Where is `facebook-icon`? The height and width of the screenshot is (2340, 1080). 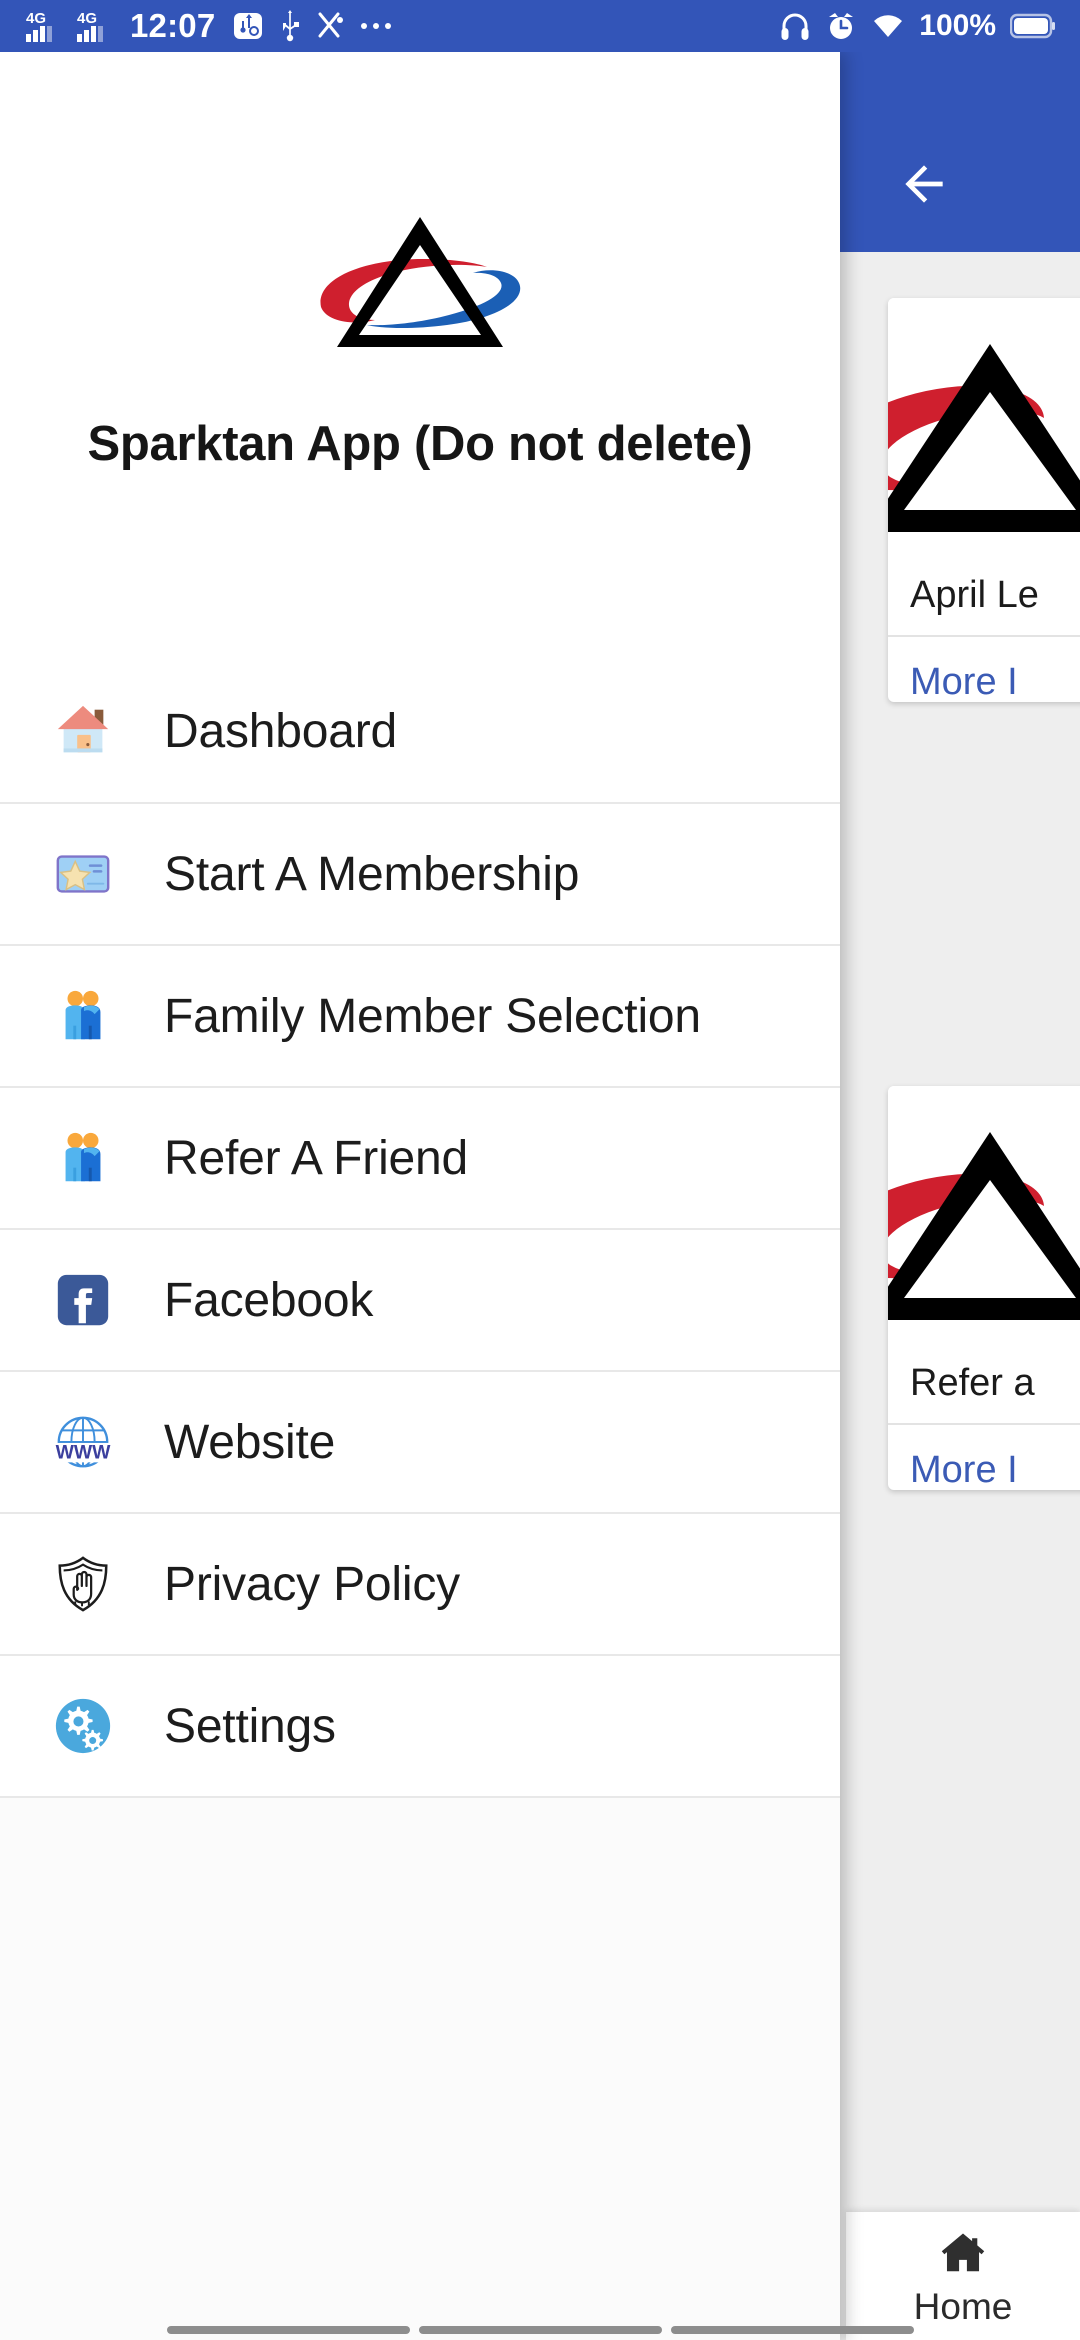 facebook-icon is located at coordinates (83, 1300).